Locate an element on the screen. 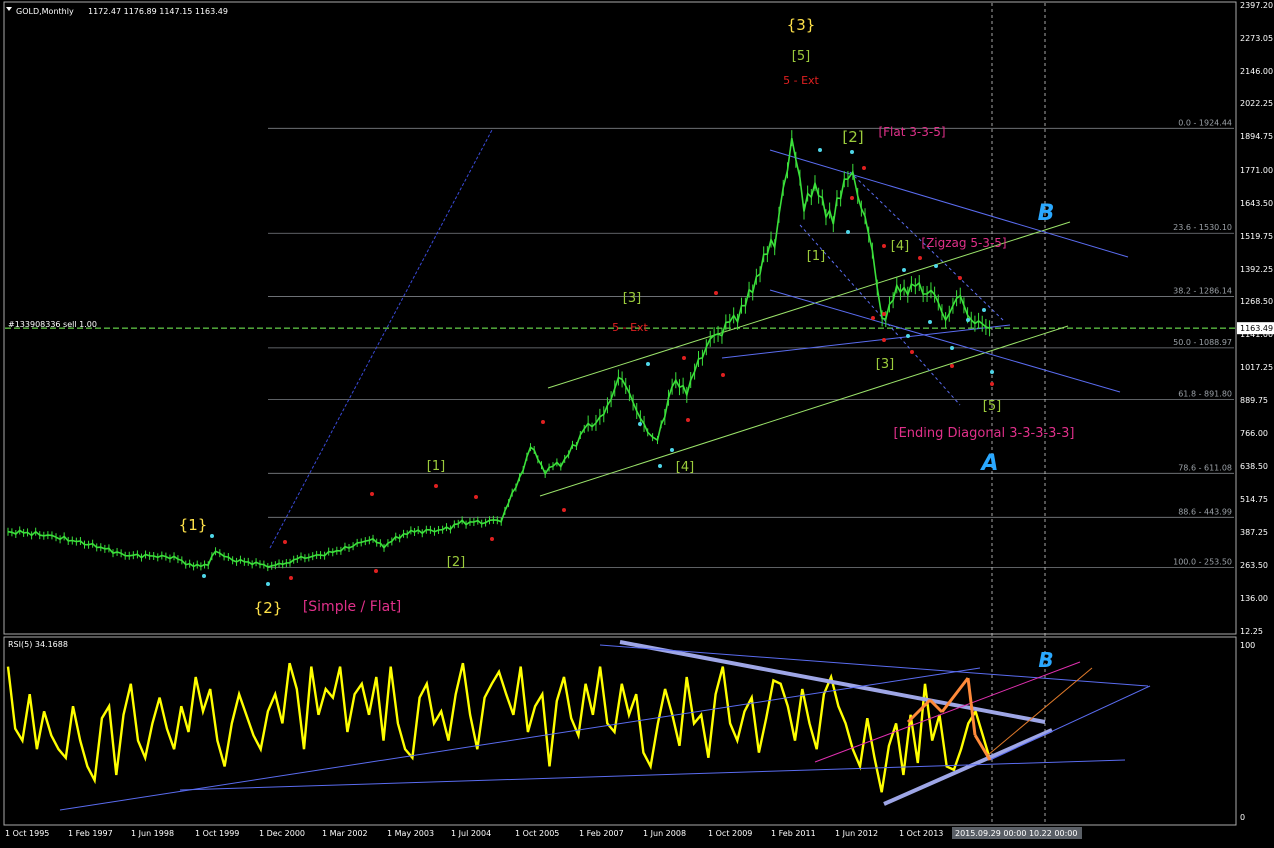  y-tick-label: 2397.20 is located at coordinates (1256, 5).